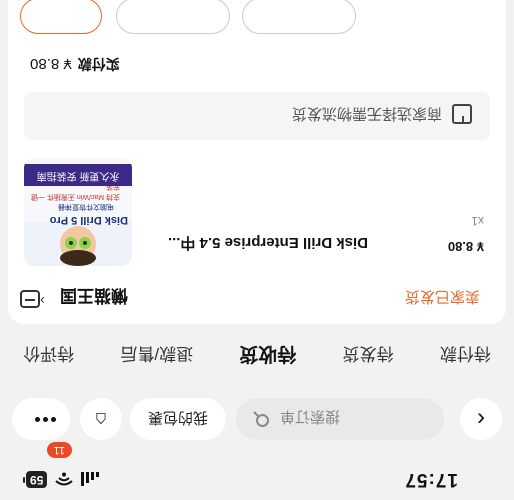 This screenshot has height=500, width=514. I want to click on hanger-icon: ⌂, so click(101, 419).